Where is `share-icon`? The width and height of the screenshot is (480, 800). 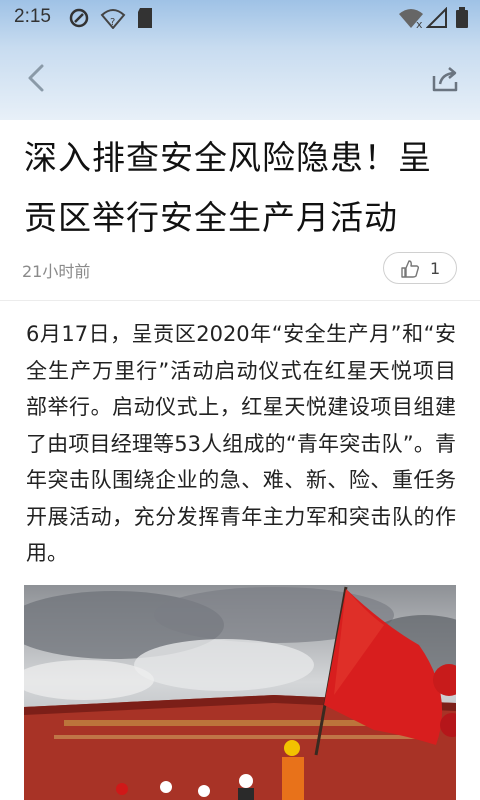 share-icon is located at coordinates (445, 79).